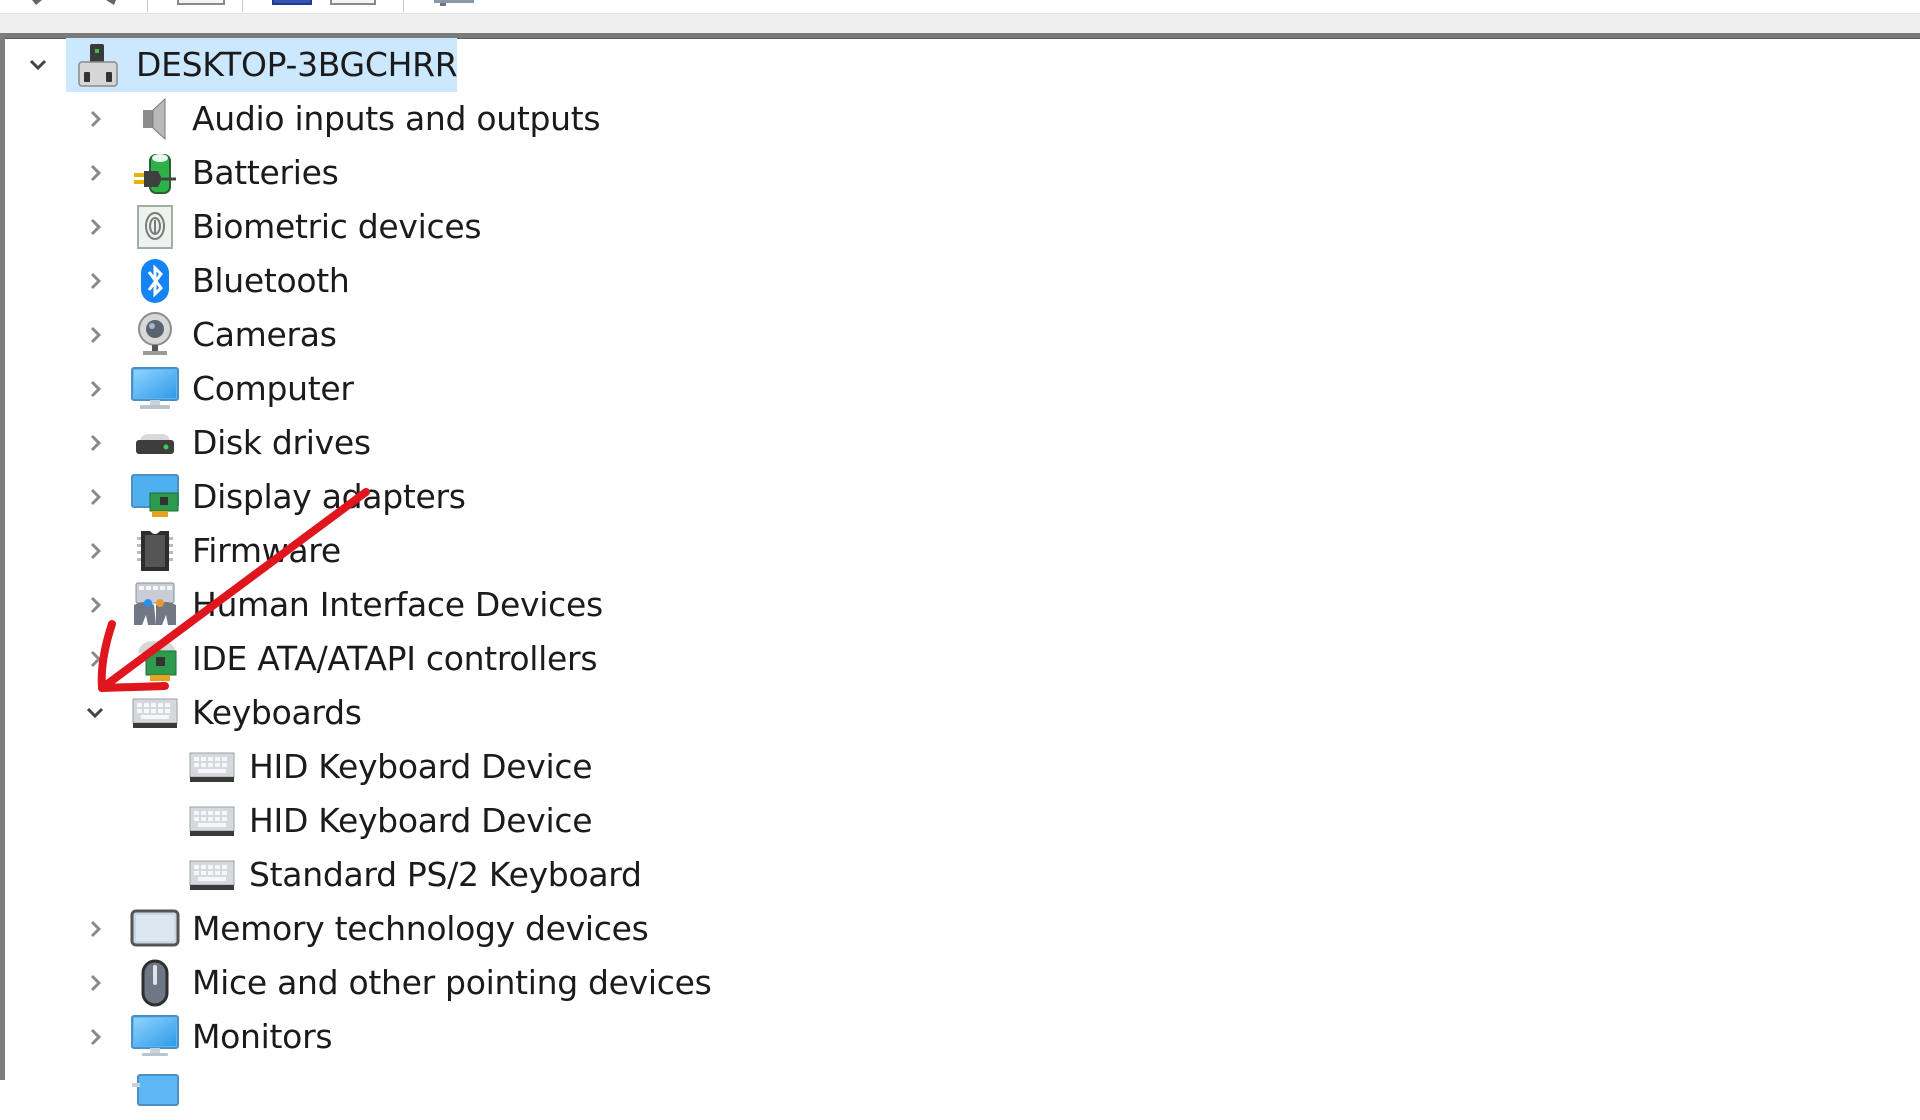  I want to click on tree-item-network-adapters, so click(355, 1091).